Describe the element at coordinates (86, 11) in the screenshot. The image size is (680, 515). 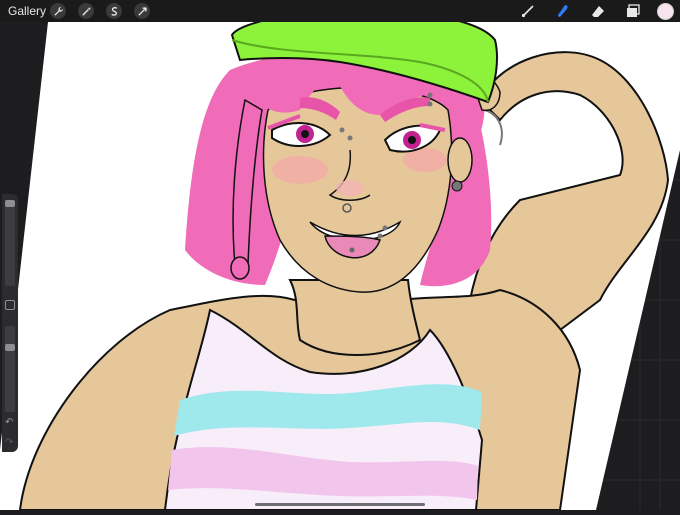
I see `magic-wand-icon` at that location.